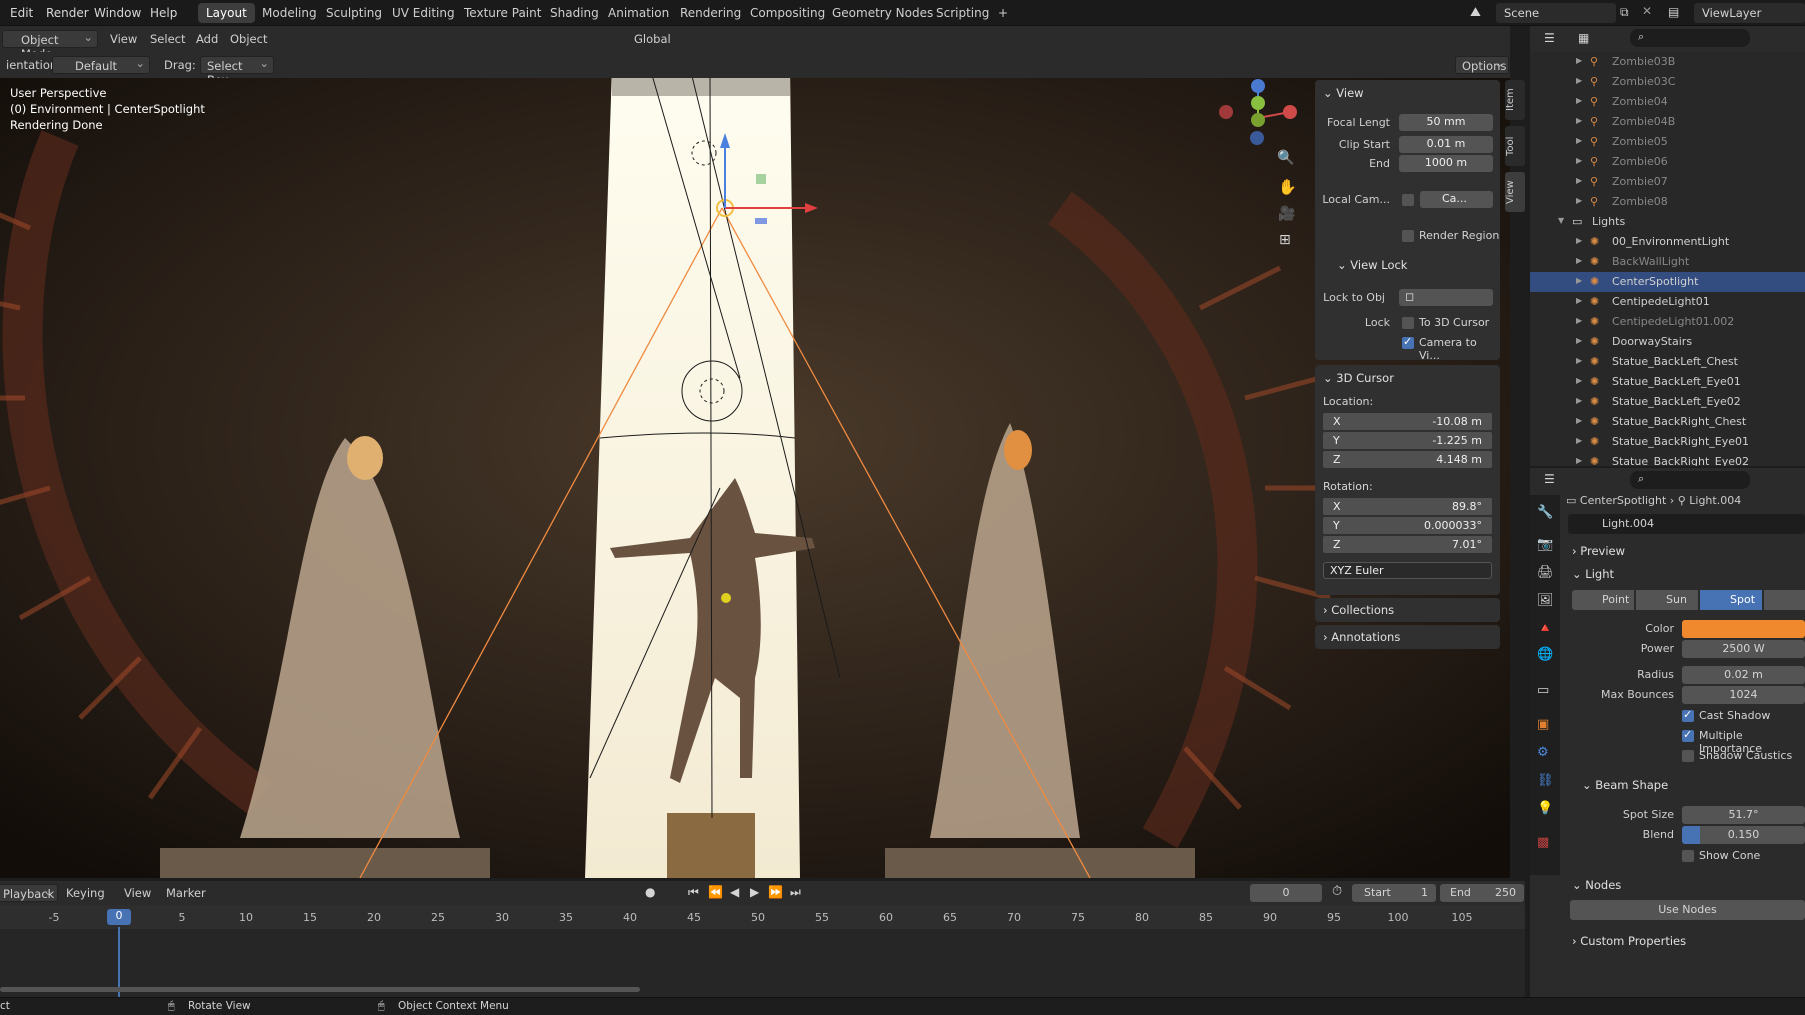 Image resolution: width=1805 pixels, height=1015 pixels. What do you see at coordinates (1407, 421) in the screenshot?
I see `cursor-location-x: X -10.08 m` at bounding box center [1407, 421].